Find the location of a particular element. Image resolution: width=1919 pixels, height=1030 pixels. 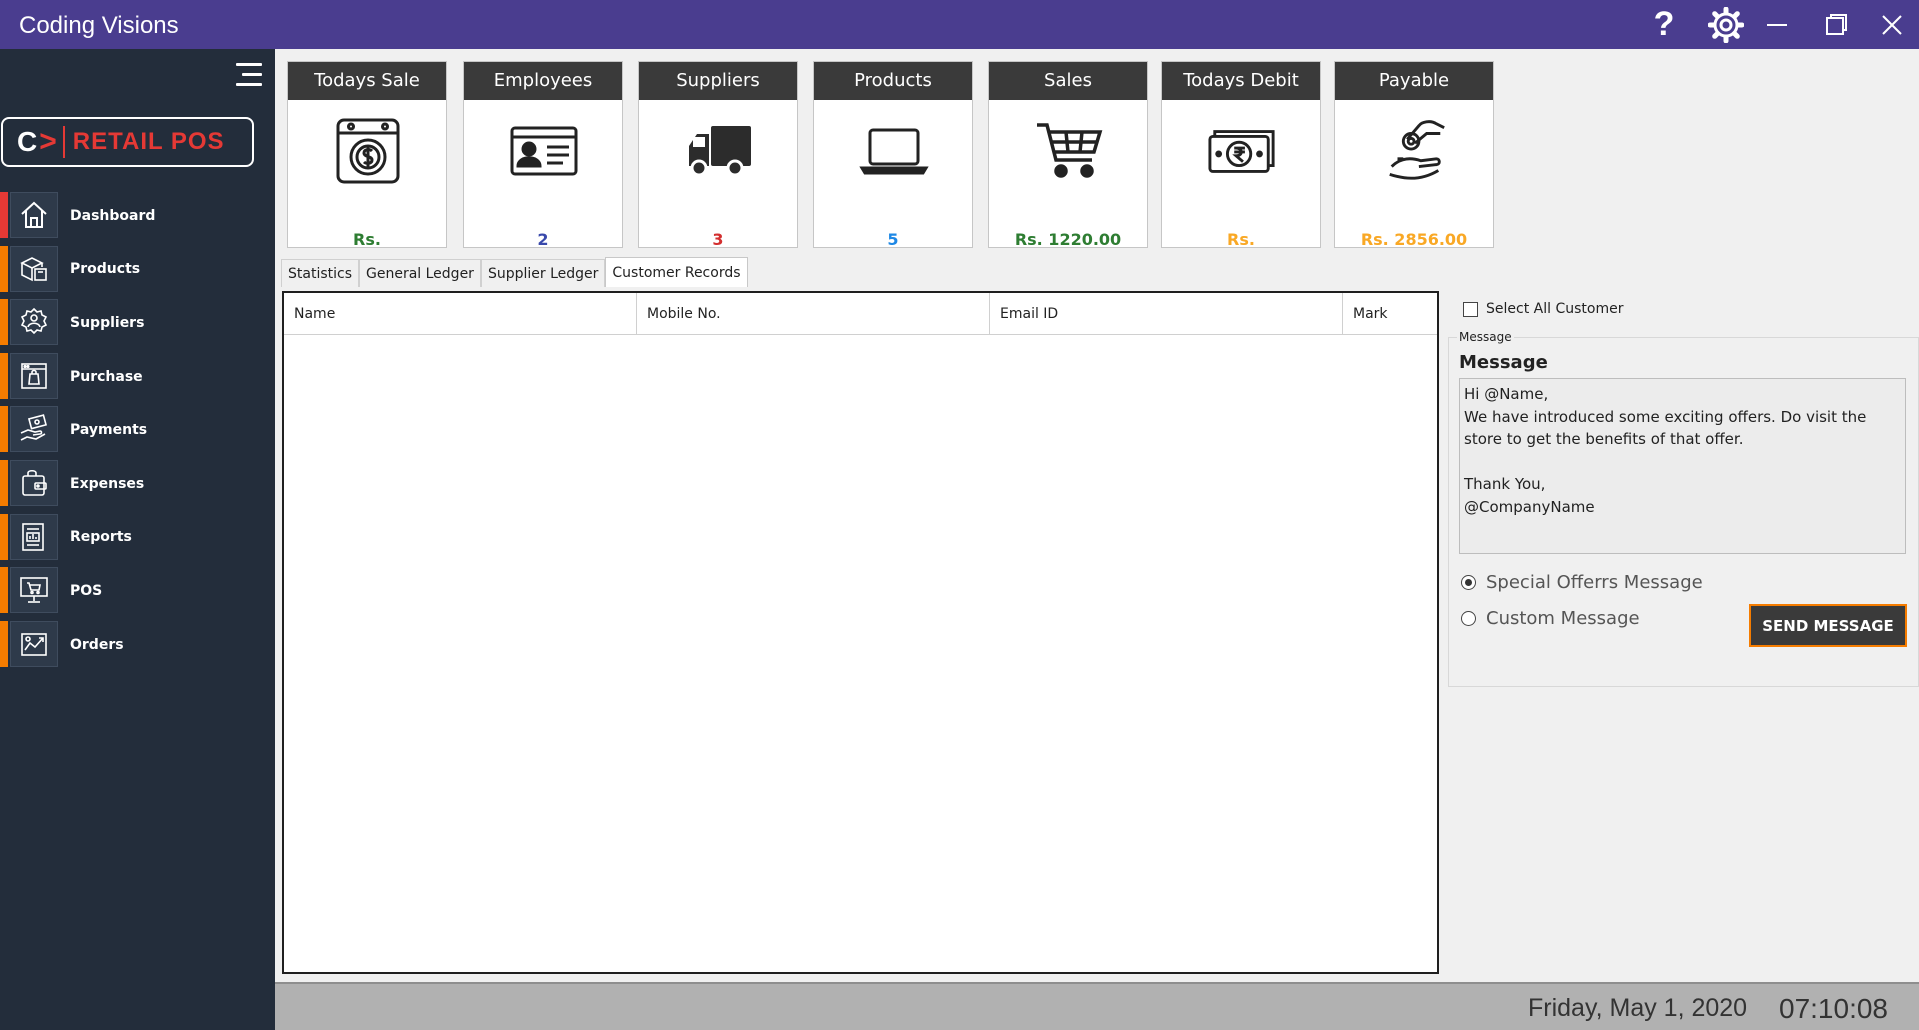

tab-general-ledger: General Ledger is located at coordinates (420, 273).